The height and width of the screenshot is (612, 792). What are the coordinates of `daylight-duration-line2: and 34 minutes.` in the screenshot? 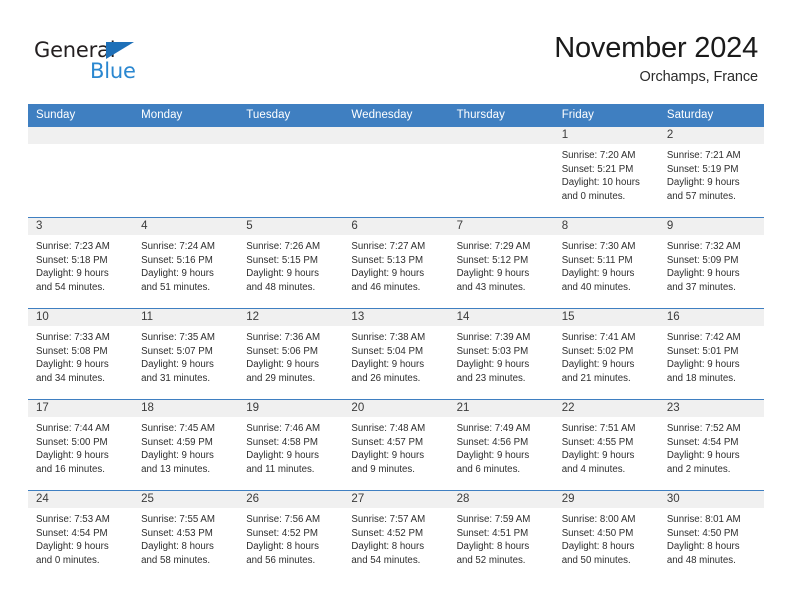 It's located at (70, 378).